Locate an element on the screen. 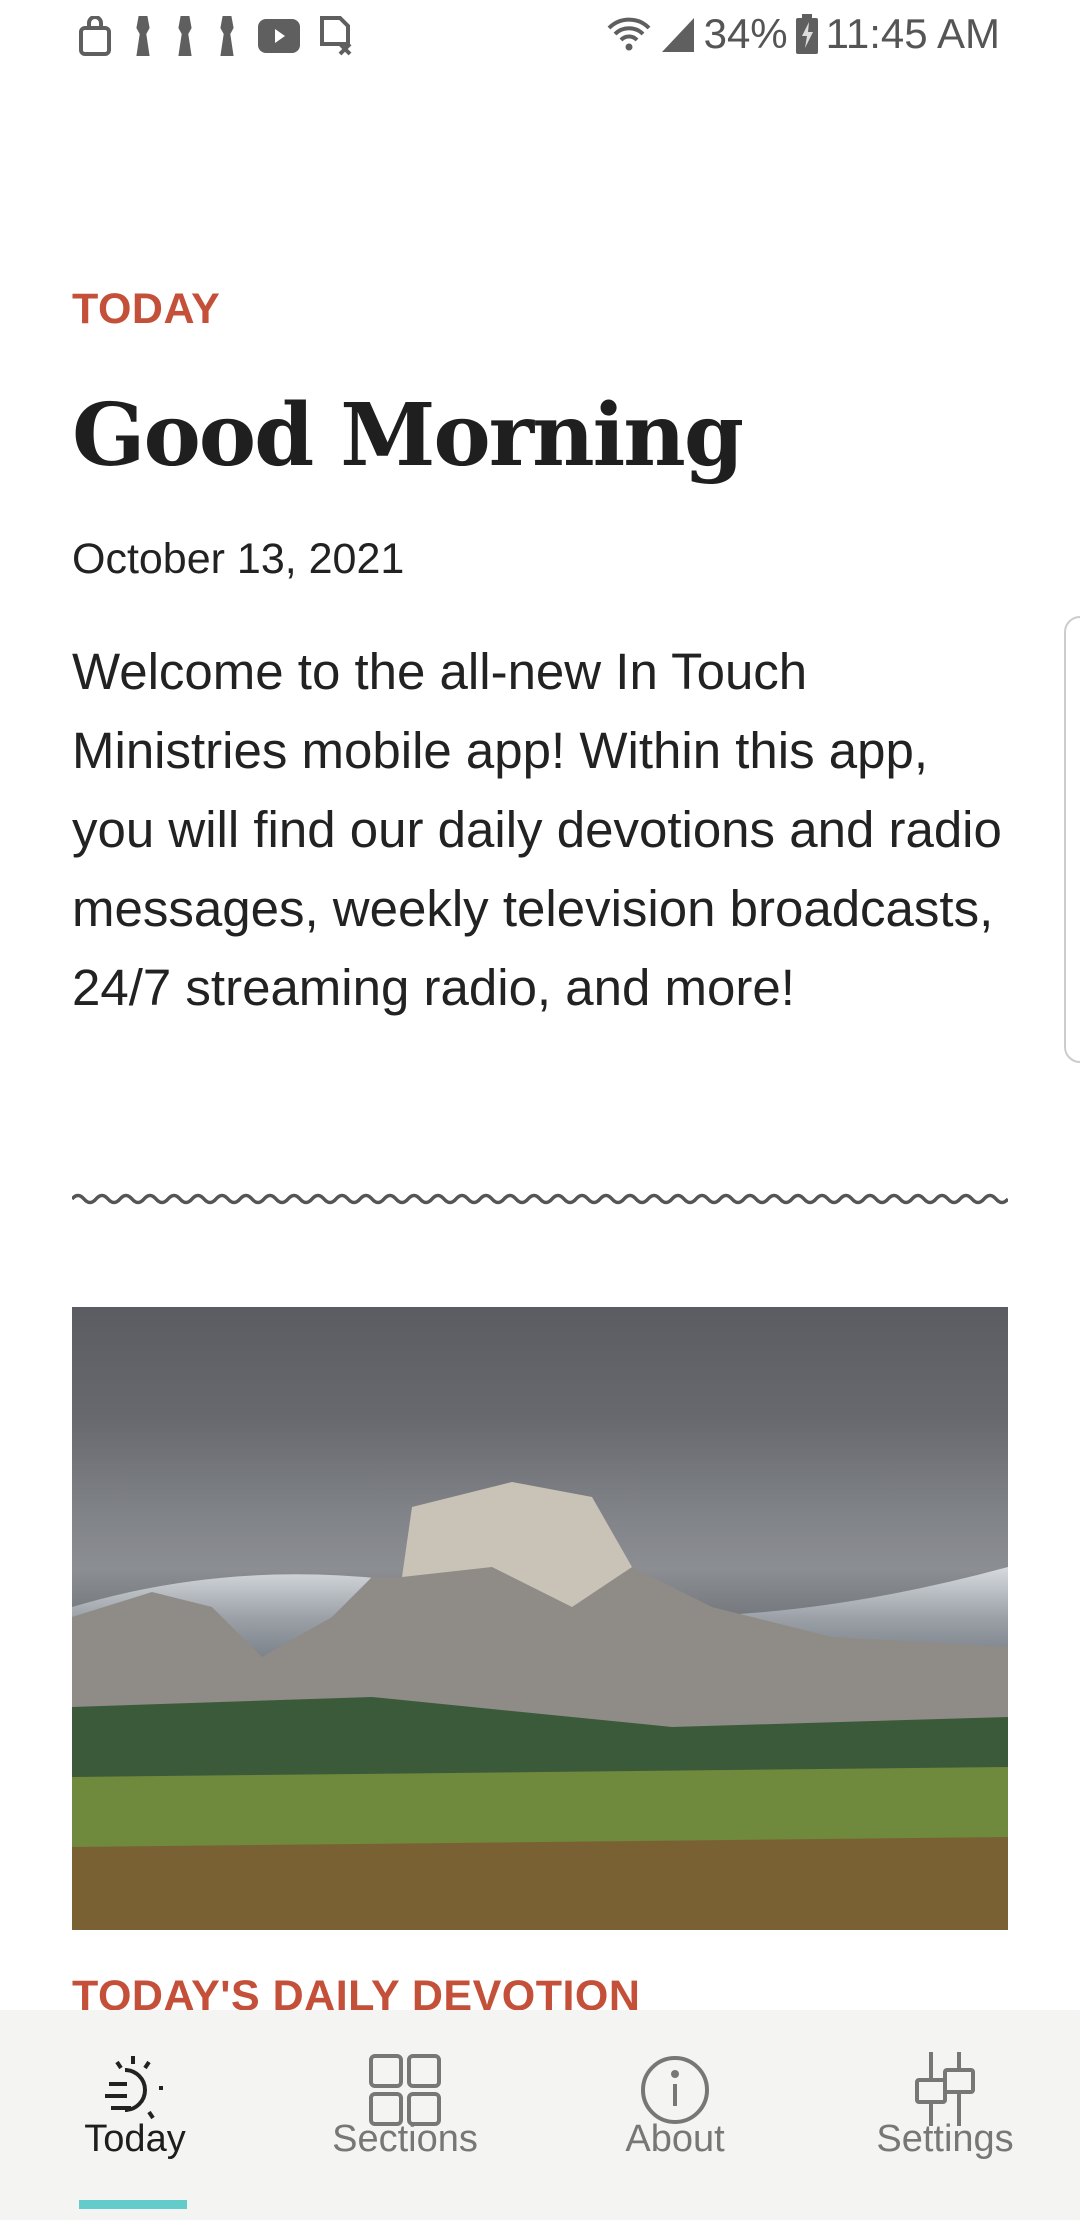  battery-percent: 34% is located at coordinates (745, 33).